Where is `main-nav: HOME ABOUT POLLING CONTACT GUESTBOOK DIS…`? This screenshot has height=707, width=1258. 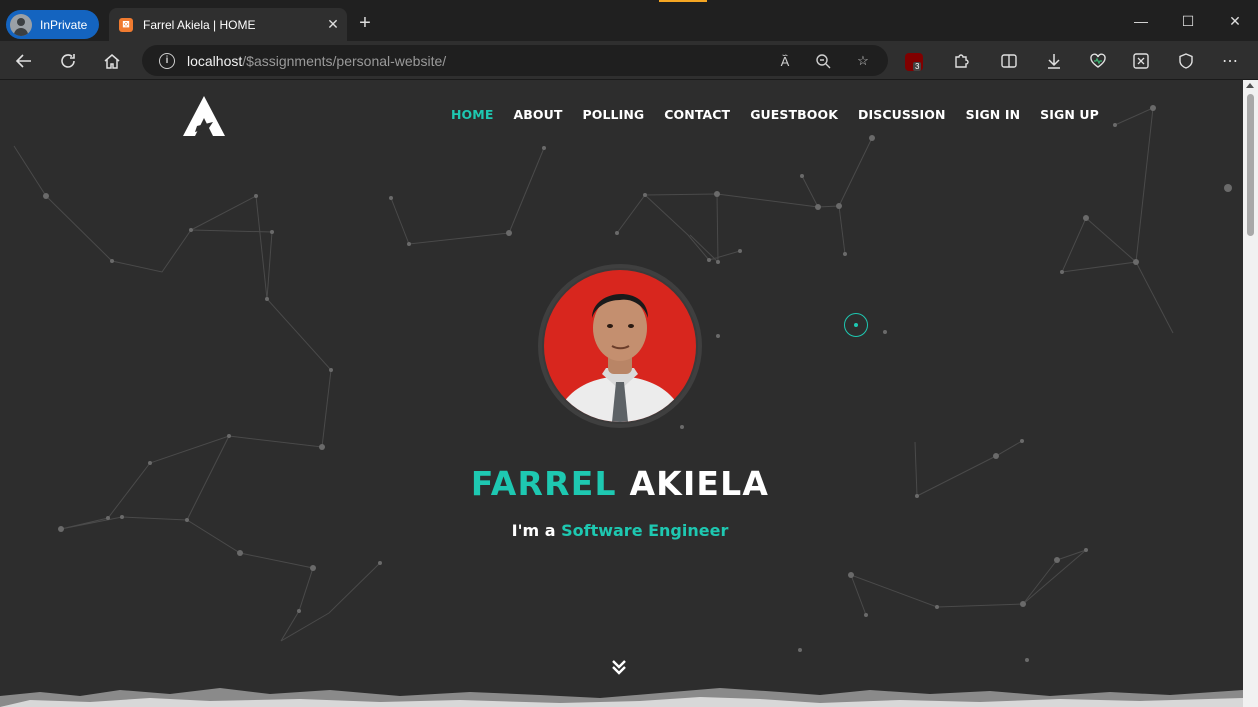
main-nav: HOME ABOUT POLLING CONTACT GUESTBOOK DIS… is located at coordinates (785, 114).